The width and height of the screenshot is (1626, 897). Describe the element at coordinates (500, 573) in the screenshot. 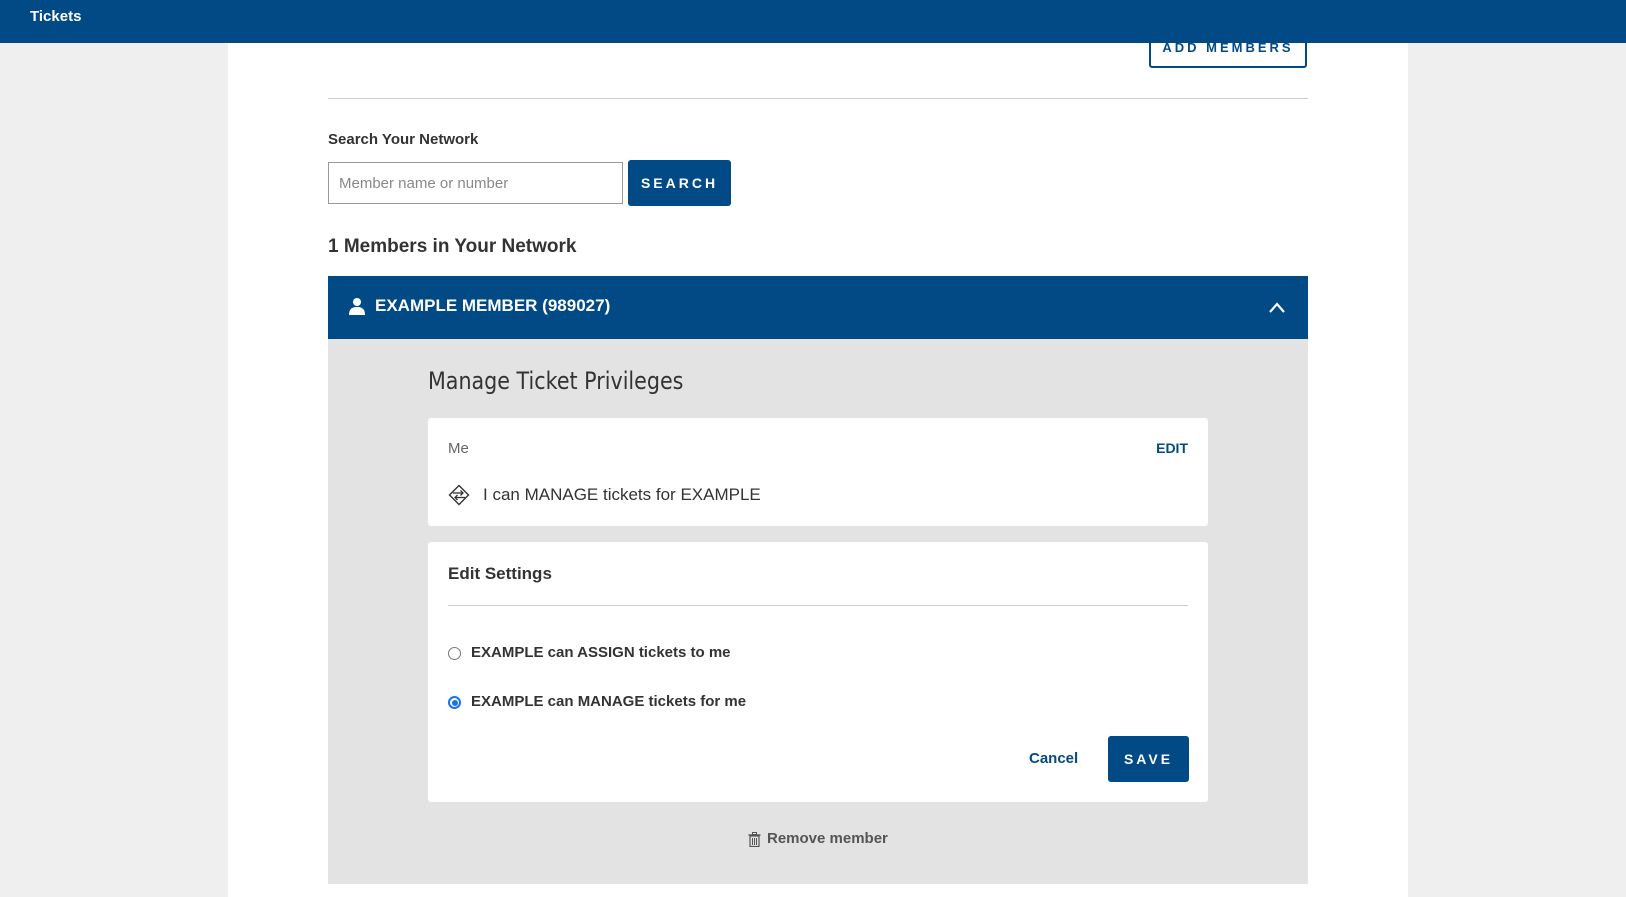

I see `edit-settings-title: Edit Settings` at that location.